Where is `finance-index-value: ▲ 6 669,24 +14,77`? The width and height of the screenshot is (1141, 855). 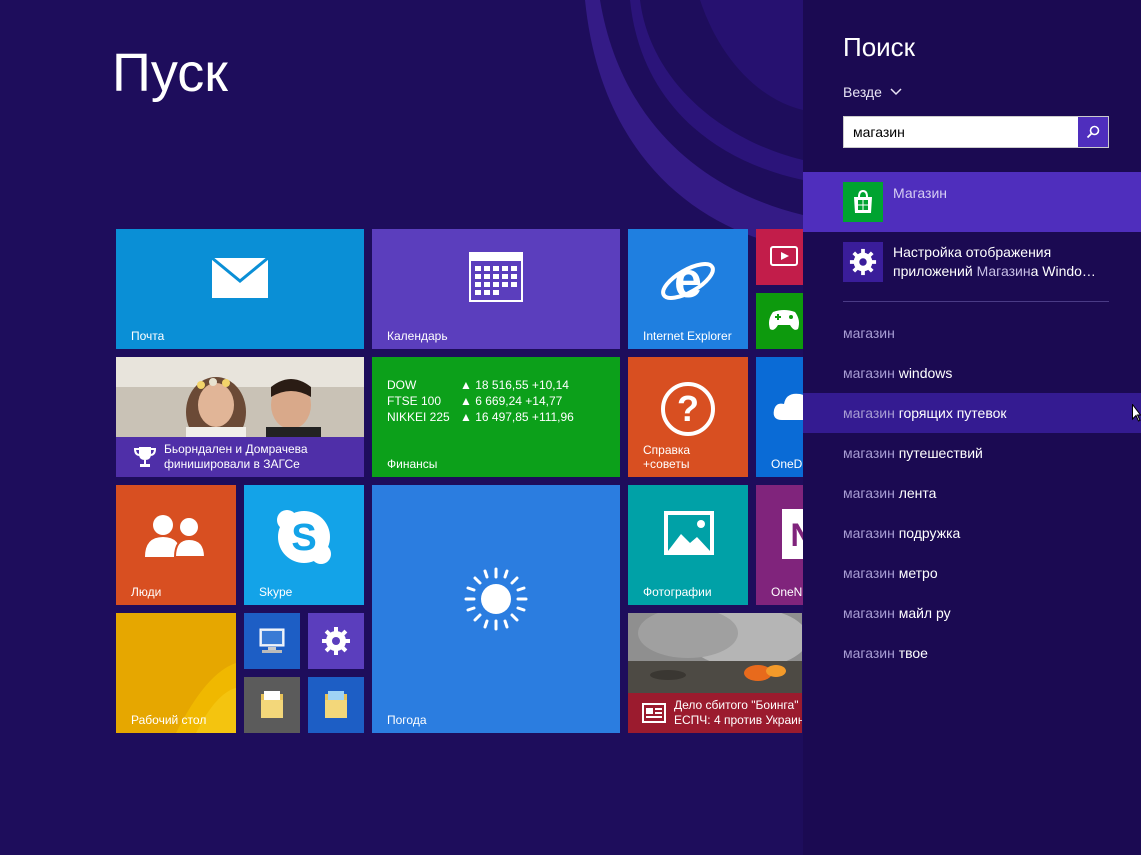 finance-index-value: ▲ 6 669,24 +14,77 is located at coordinates (511, 401).